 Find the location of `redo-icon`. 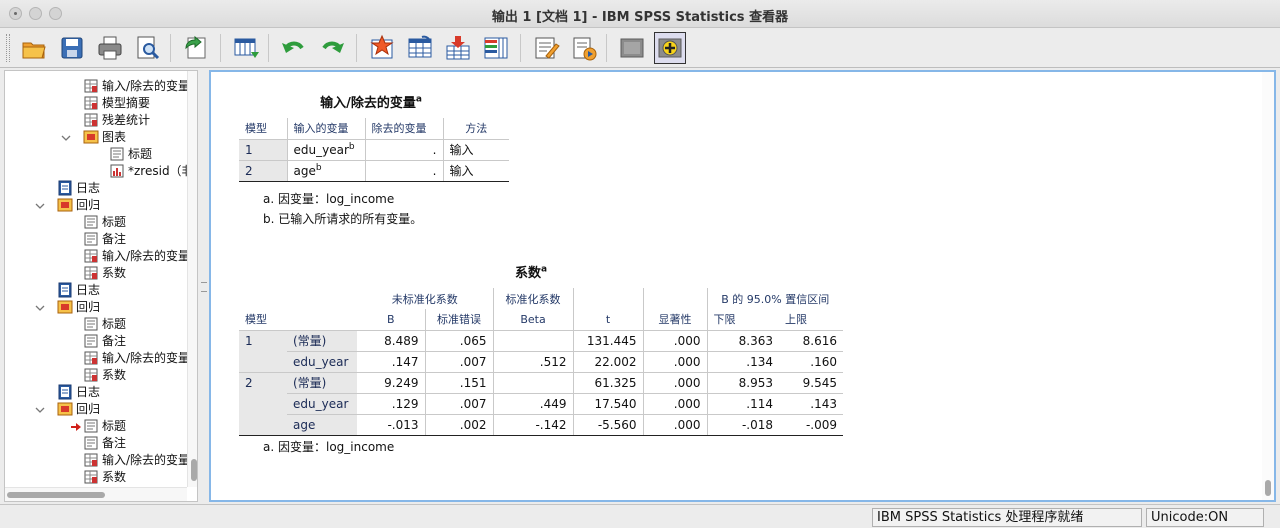

redo-icon is located at coordinates (332, 48).